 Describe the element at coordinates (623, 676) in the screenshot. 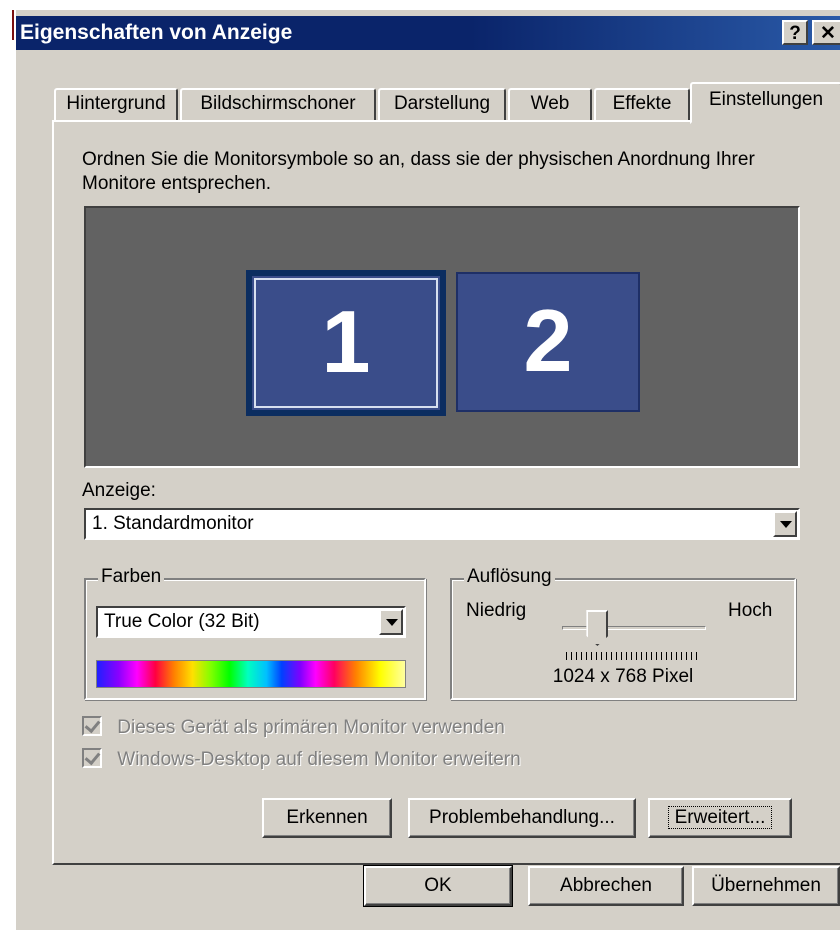

I see `resolution-value: 1024 x 768 Pixel` at that location.